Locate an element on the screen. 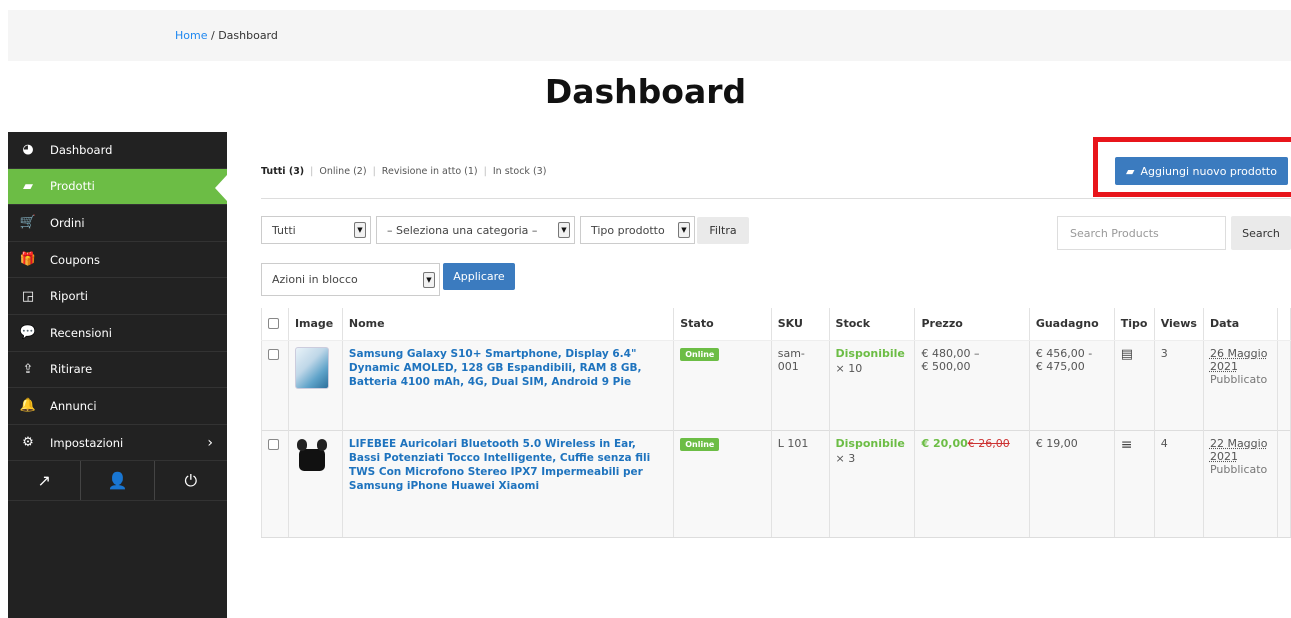 The width and height of the screenshot is (1291, 618). column-header: Image is located at coordinates (315, 324).